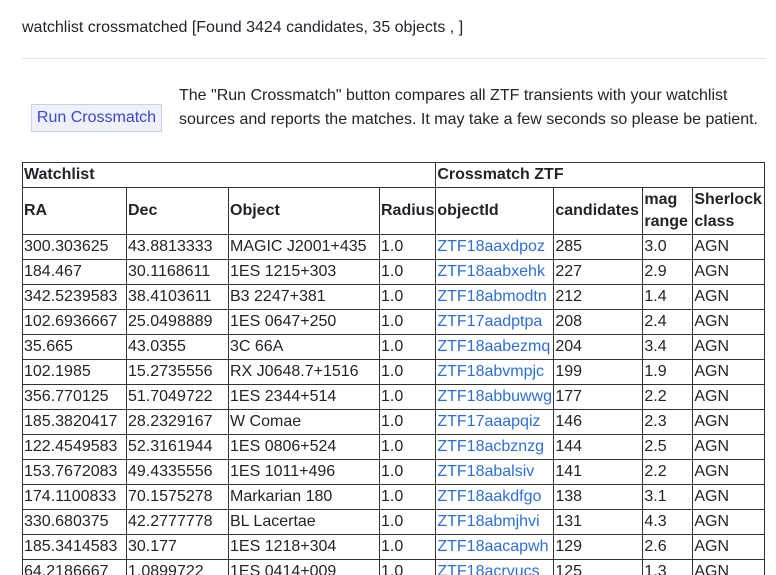  I want to click on objectid-link: ZTF18aacapwh, so click(492, 546).